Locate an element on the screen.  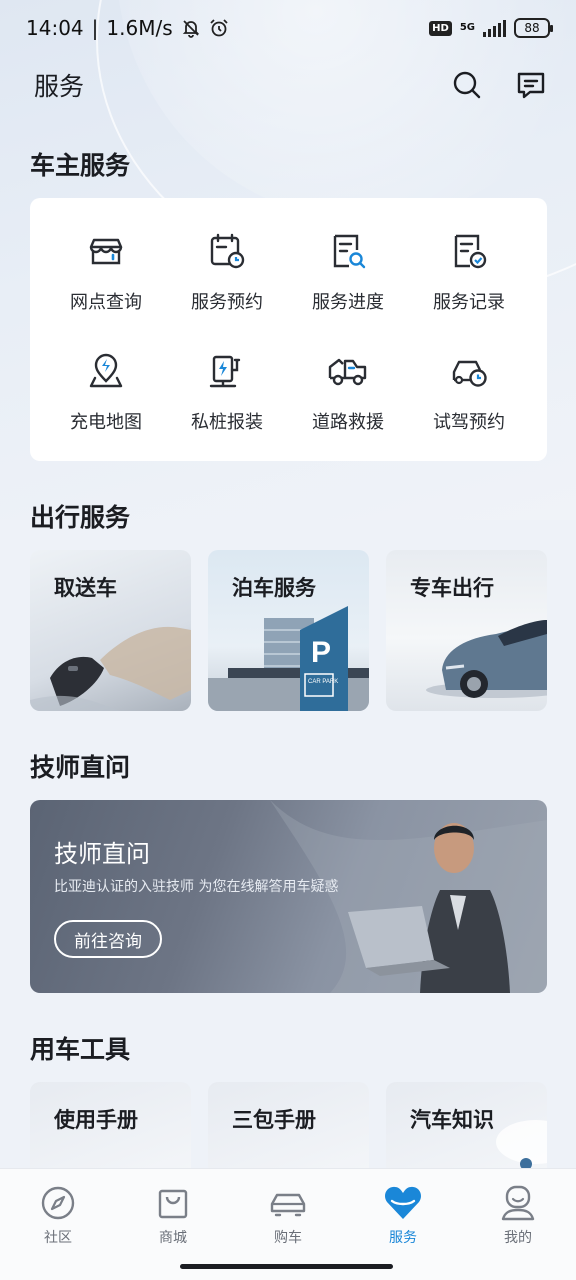
service-records: 服务记录 is located at coordinates (469, 263).